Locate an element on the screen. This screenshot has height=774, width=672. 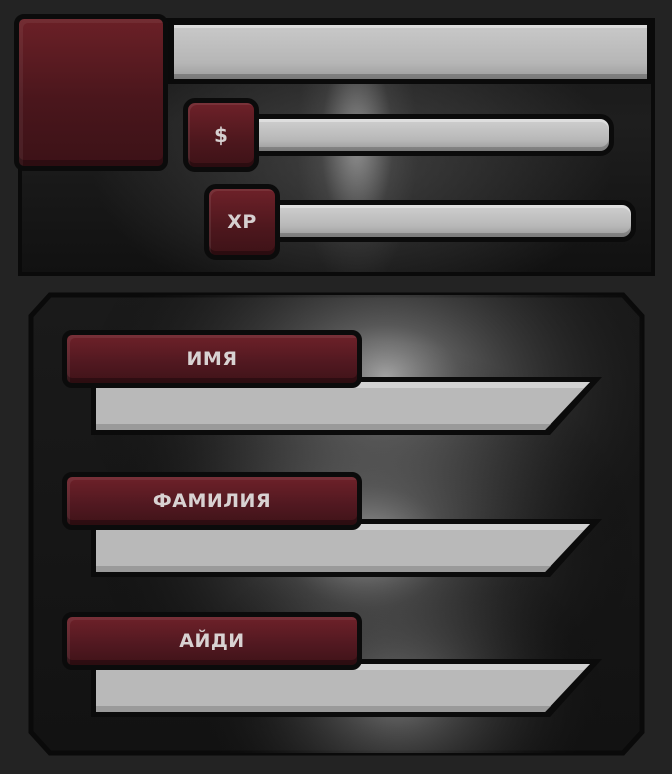
id-label: АЙДИ is located at coordinates (212, 641).